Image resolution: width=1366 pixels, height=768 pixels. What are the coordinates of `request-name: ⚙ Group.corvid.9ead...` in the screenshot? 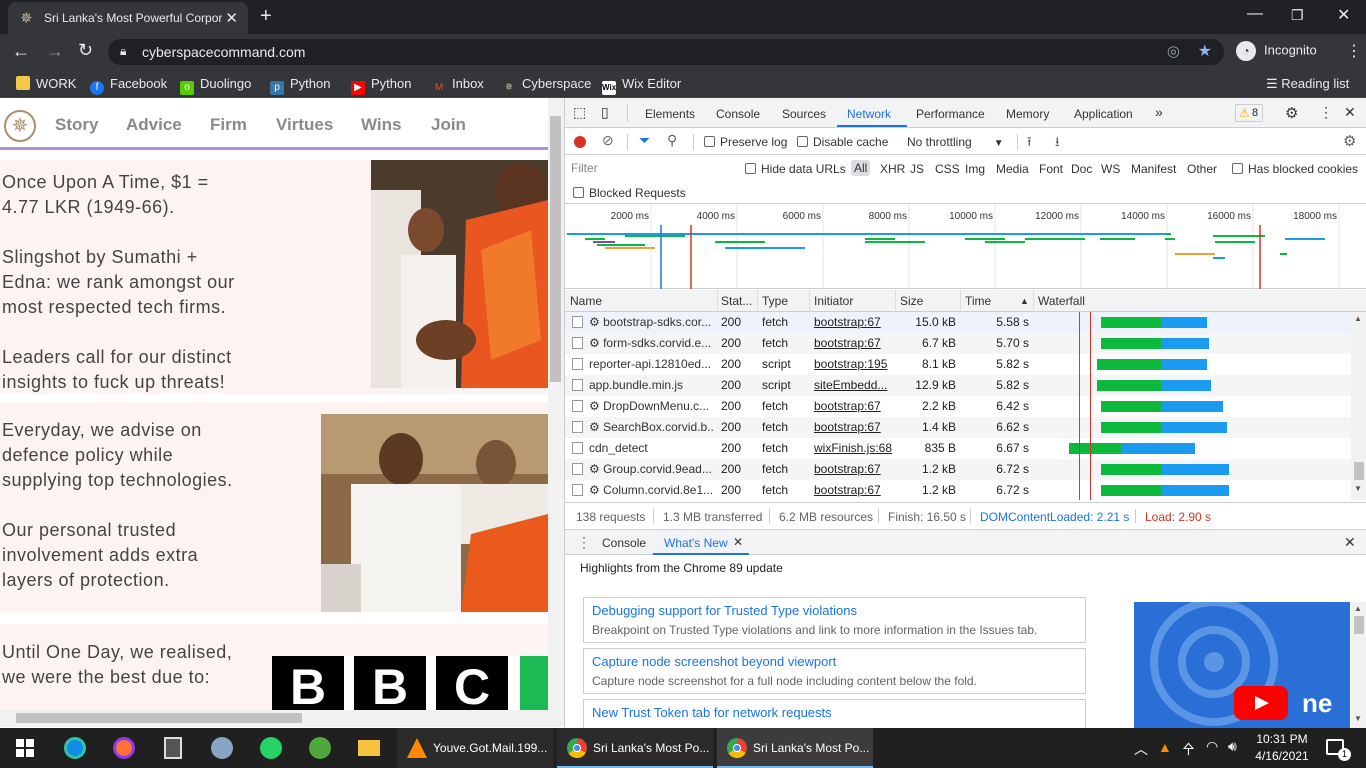 It's located at (651, 469).